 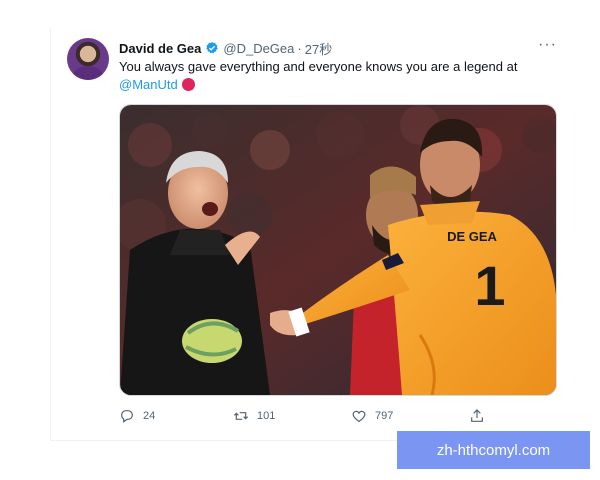 I want to click on jersey-number: 1, so click(x=489, y=285).